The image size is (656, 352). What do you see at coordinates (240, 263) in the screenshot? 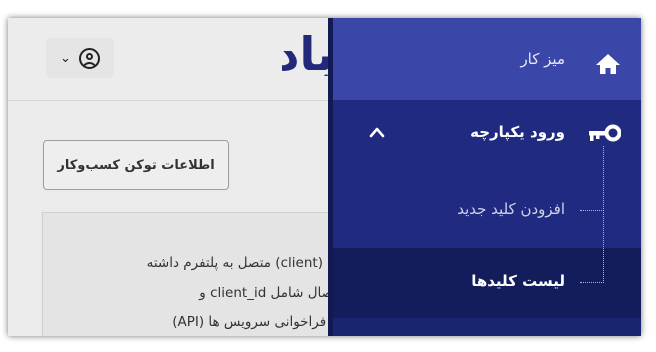
I see `info-text-line: کشن (client) متصل به پلتفرم داشته` at bounding box center [240, 263].